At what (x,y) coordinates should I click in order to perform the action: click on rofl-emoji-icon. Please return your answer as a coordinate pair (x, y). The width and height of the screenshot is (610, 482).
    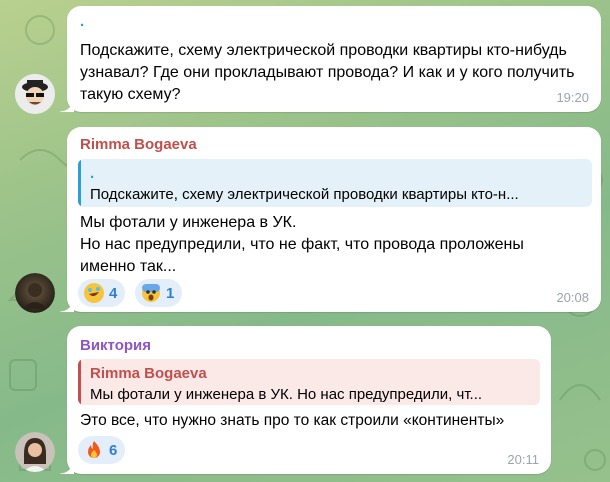
    Looking at the image, I should click on (94, 293).